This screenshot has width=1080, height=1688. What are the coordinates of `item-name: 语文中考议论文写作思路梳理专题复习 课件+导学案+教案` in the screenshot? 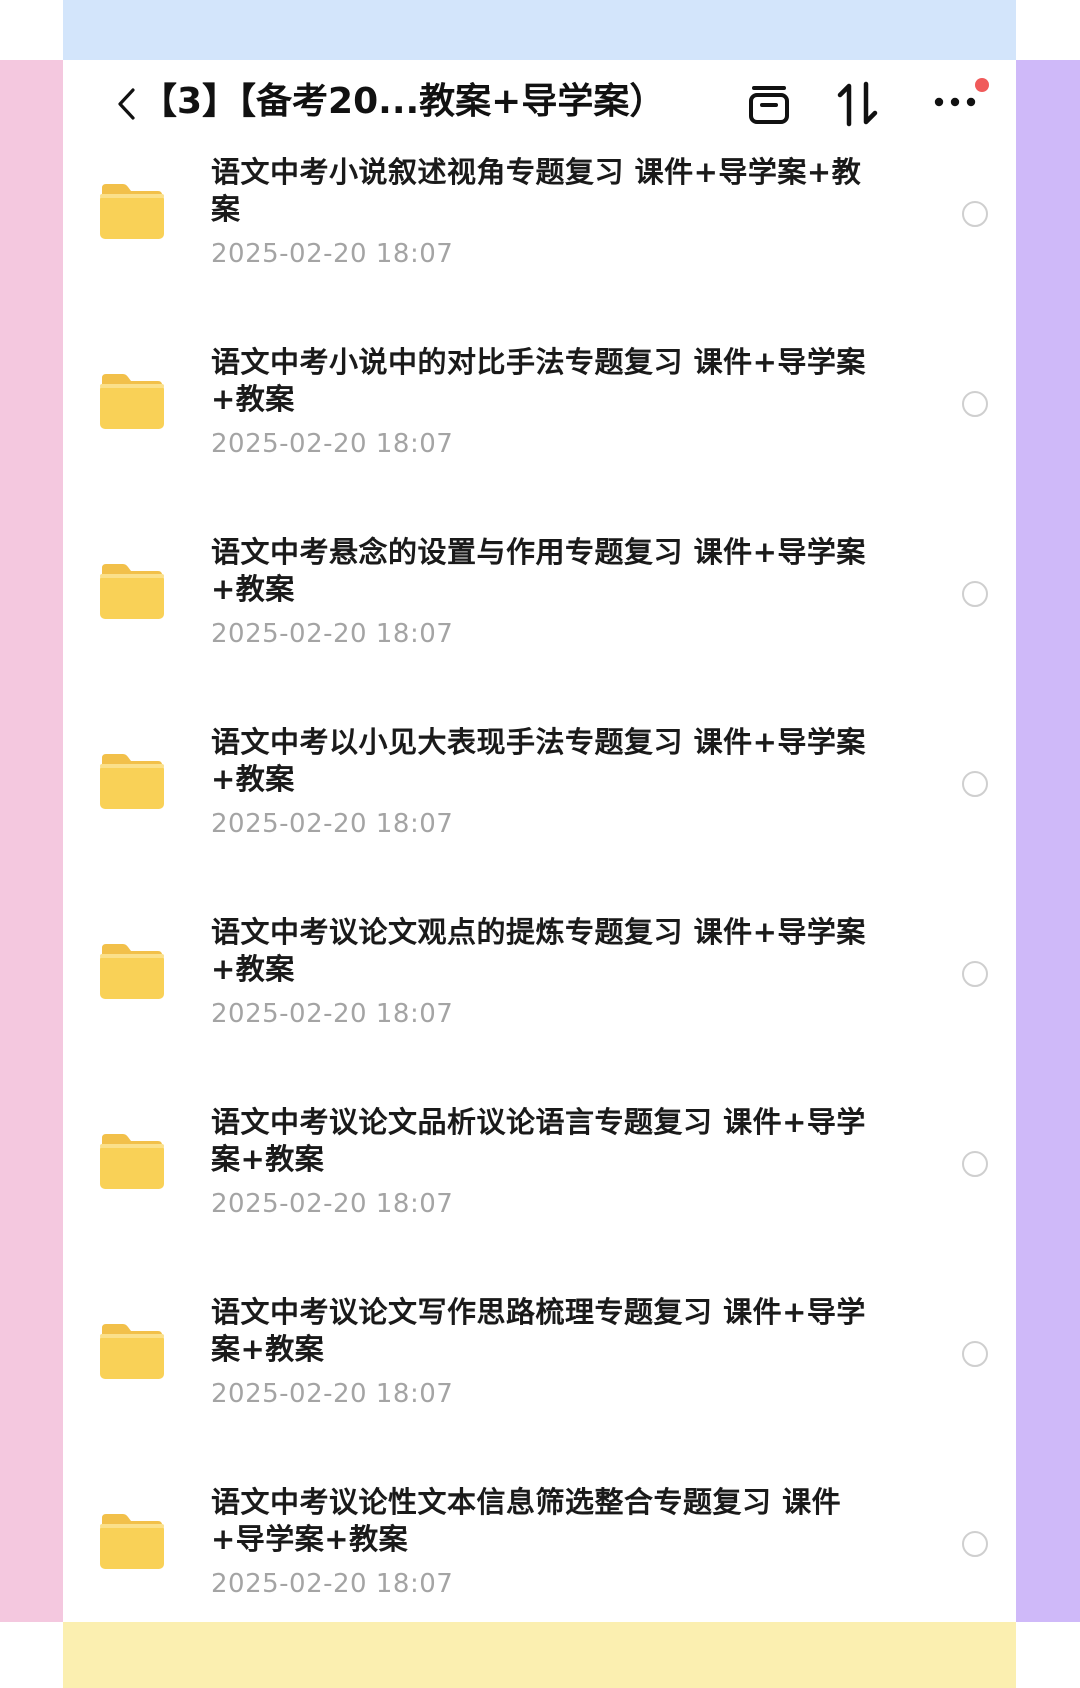 It's located at (538, 1330).